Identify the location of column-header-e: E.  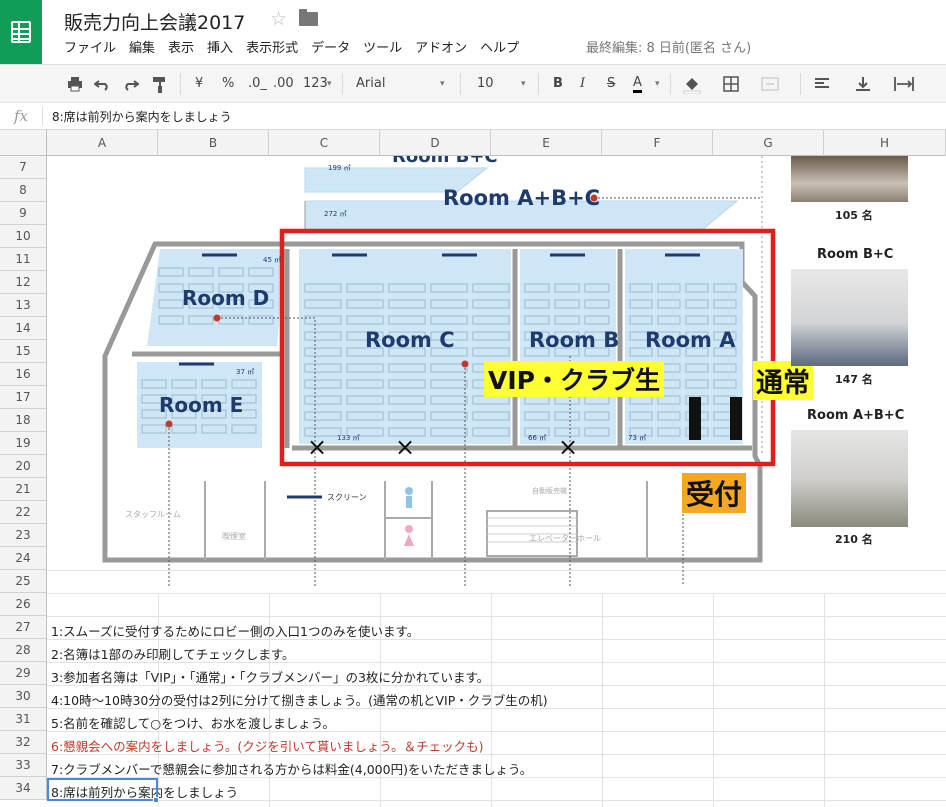
(546, 143).